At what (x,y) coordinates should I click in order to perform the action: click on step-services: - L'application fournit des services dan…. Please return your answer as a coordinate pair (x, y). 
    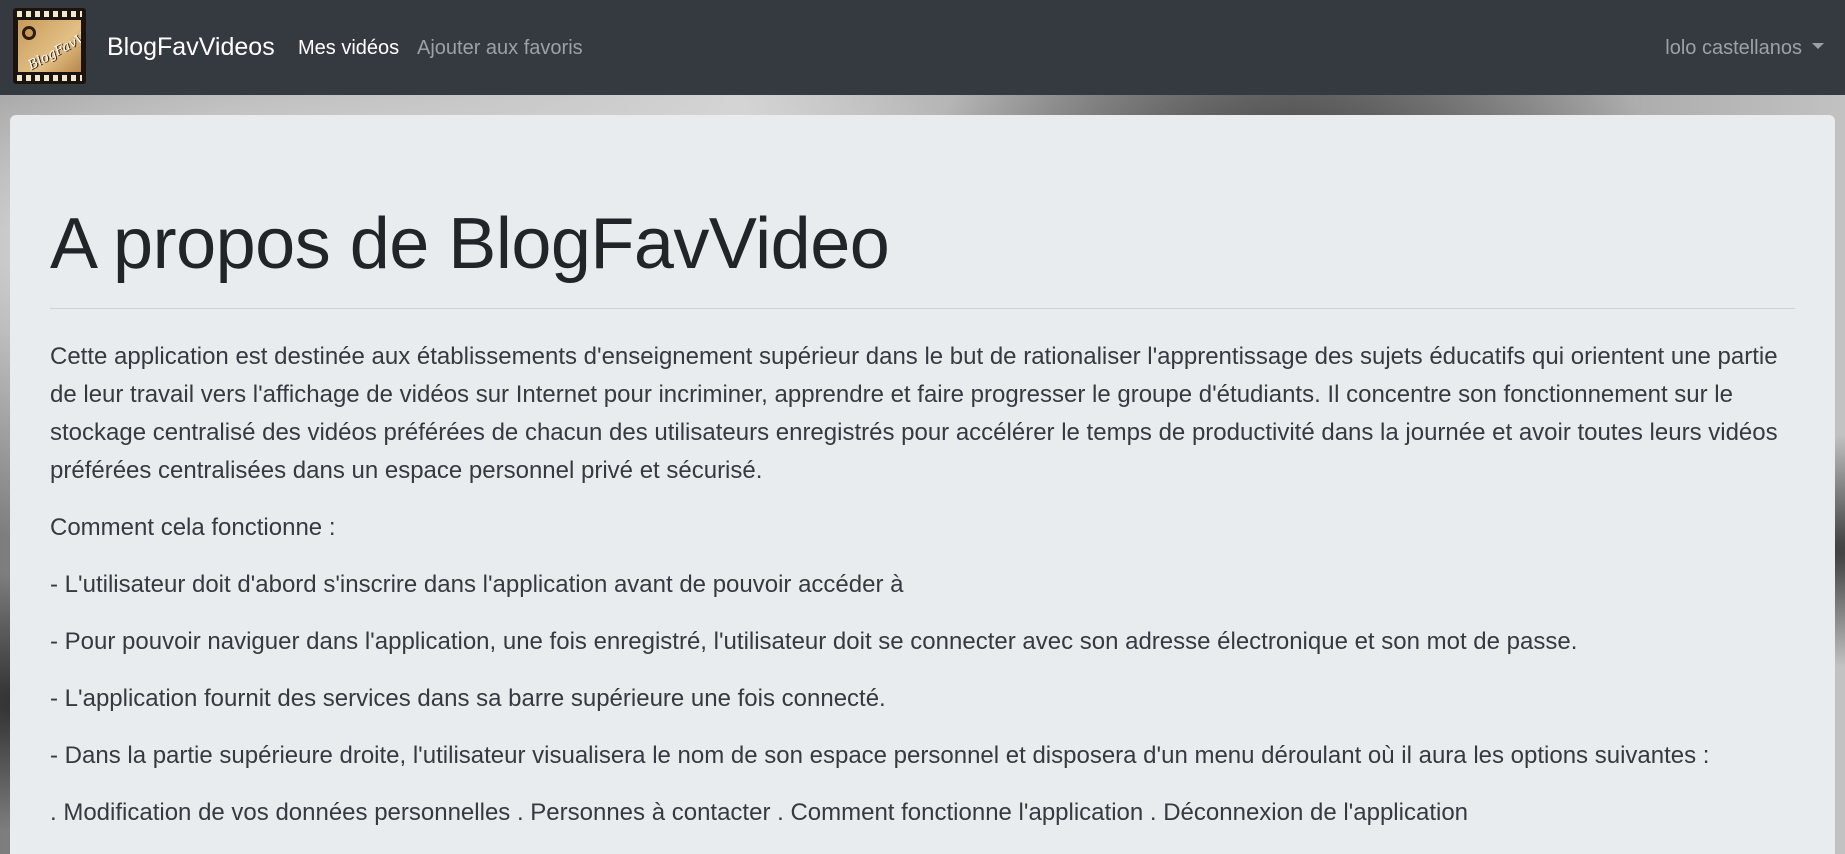
    Looking at the image, I should click on (468, 698).